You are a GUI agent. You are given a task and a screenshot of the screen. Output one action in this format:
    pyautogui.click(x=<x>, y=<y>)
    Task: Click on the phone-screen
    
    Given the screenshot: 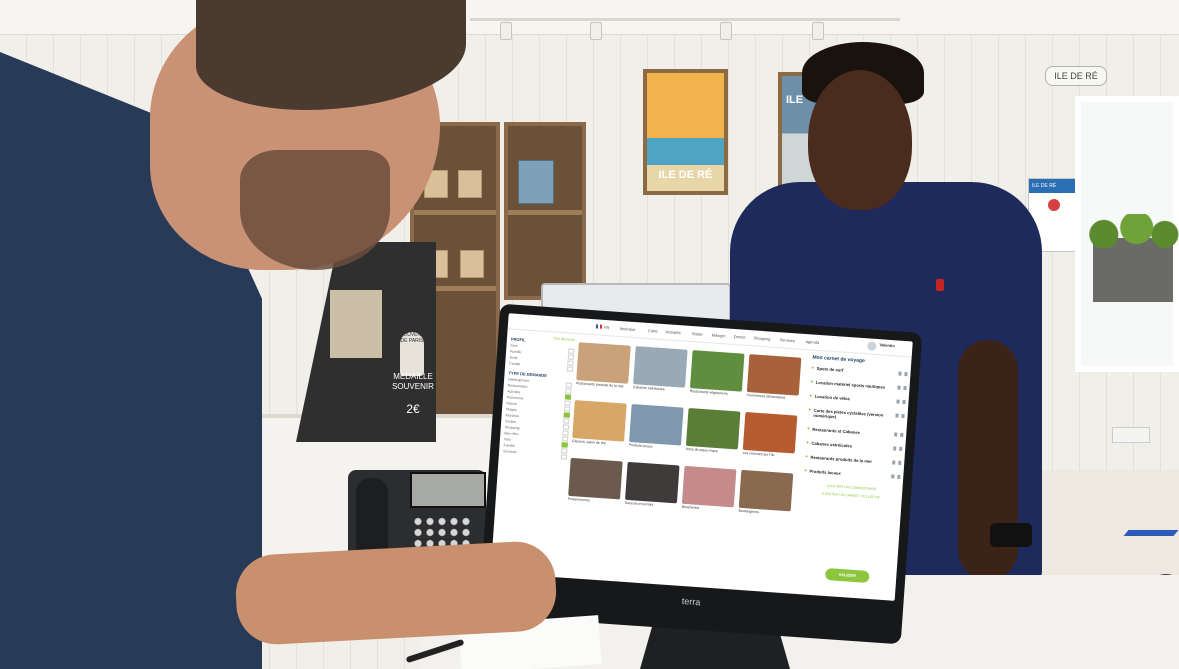 What is the action you would take?
    pyautogui.click(x=448, y=490)
    